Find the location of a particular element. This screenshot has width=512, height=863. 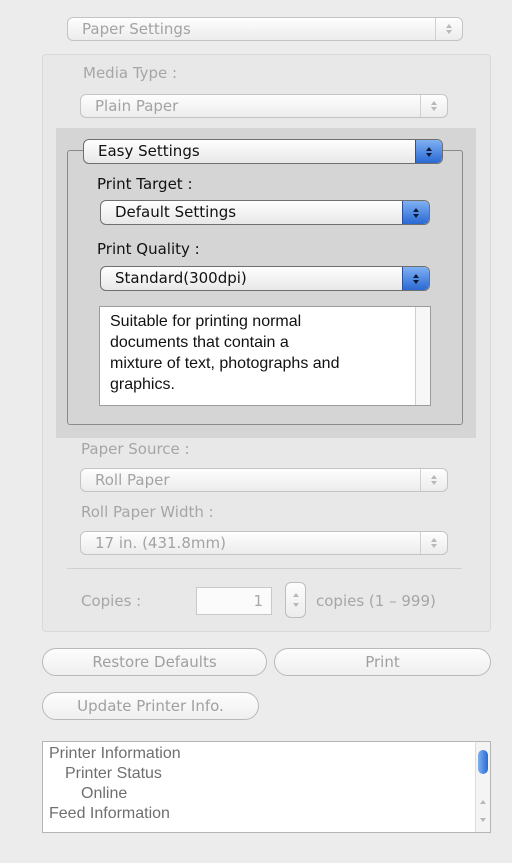

description-line: graphics. is located at coordinates (142, 384).